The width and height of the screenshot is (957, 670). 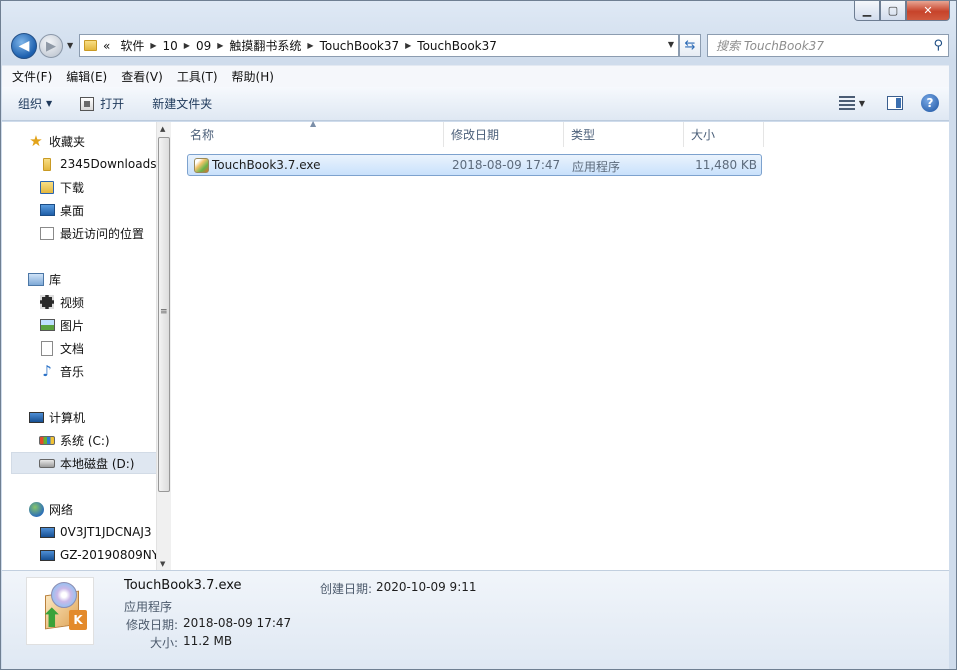 I want to click on new-folder-label: 新建文件夹, so click(x=182, y=104).